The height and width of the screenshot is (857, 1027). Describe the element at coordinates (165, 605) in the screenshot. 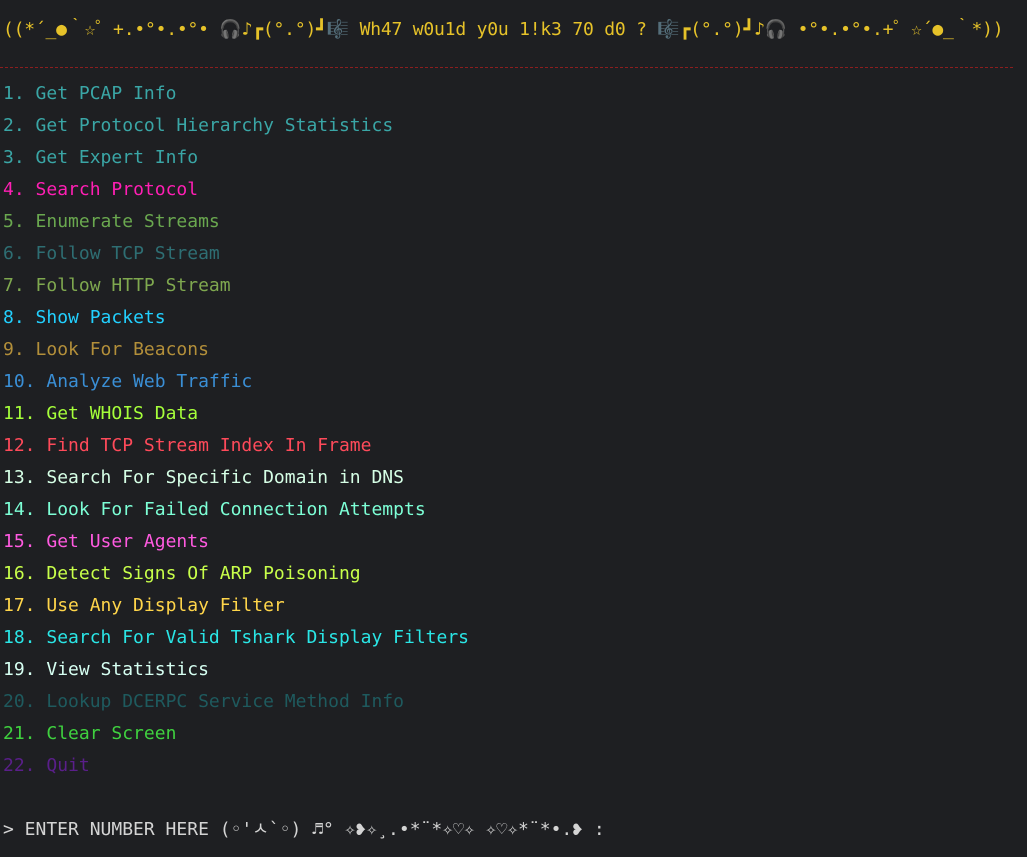

I see `menu-item-label: Use Any Display Filter` at that location.